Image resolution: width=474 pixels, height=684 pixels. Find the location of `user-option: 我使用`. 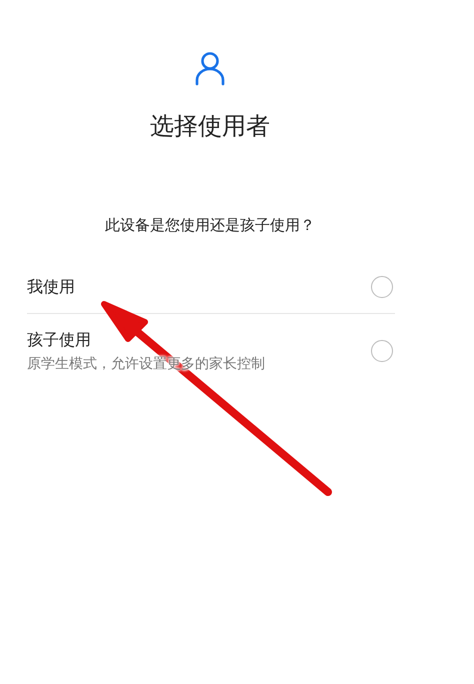

user-option: 我使用 is located at coordinates (211, 286).